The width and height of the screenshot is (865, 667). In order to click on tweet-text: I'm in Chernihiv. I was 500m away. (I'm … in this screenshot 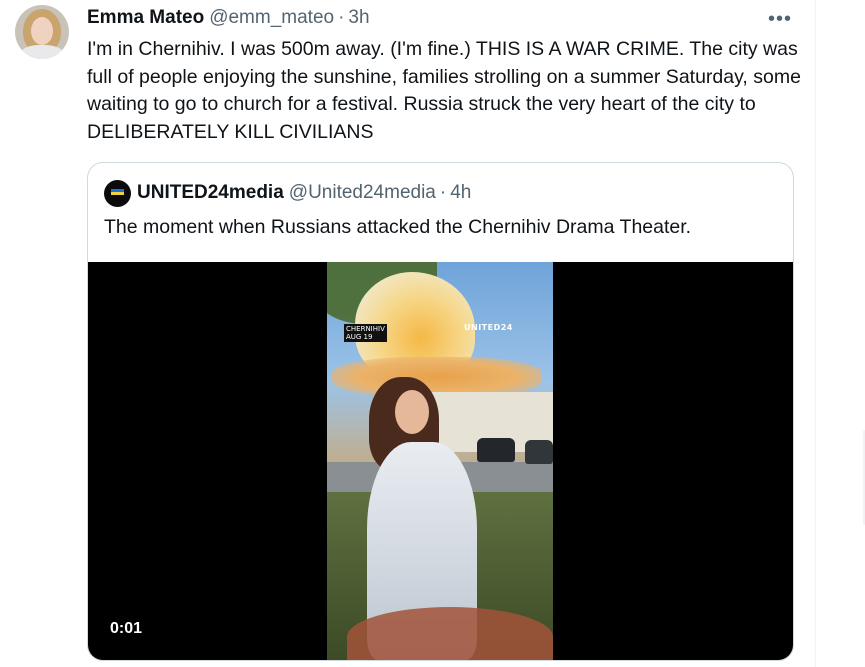, I will do `click(444, 90)`.